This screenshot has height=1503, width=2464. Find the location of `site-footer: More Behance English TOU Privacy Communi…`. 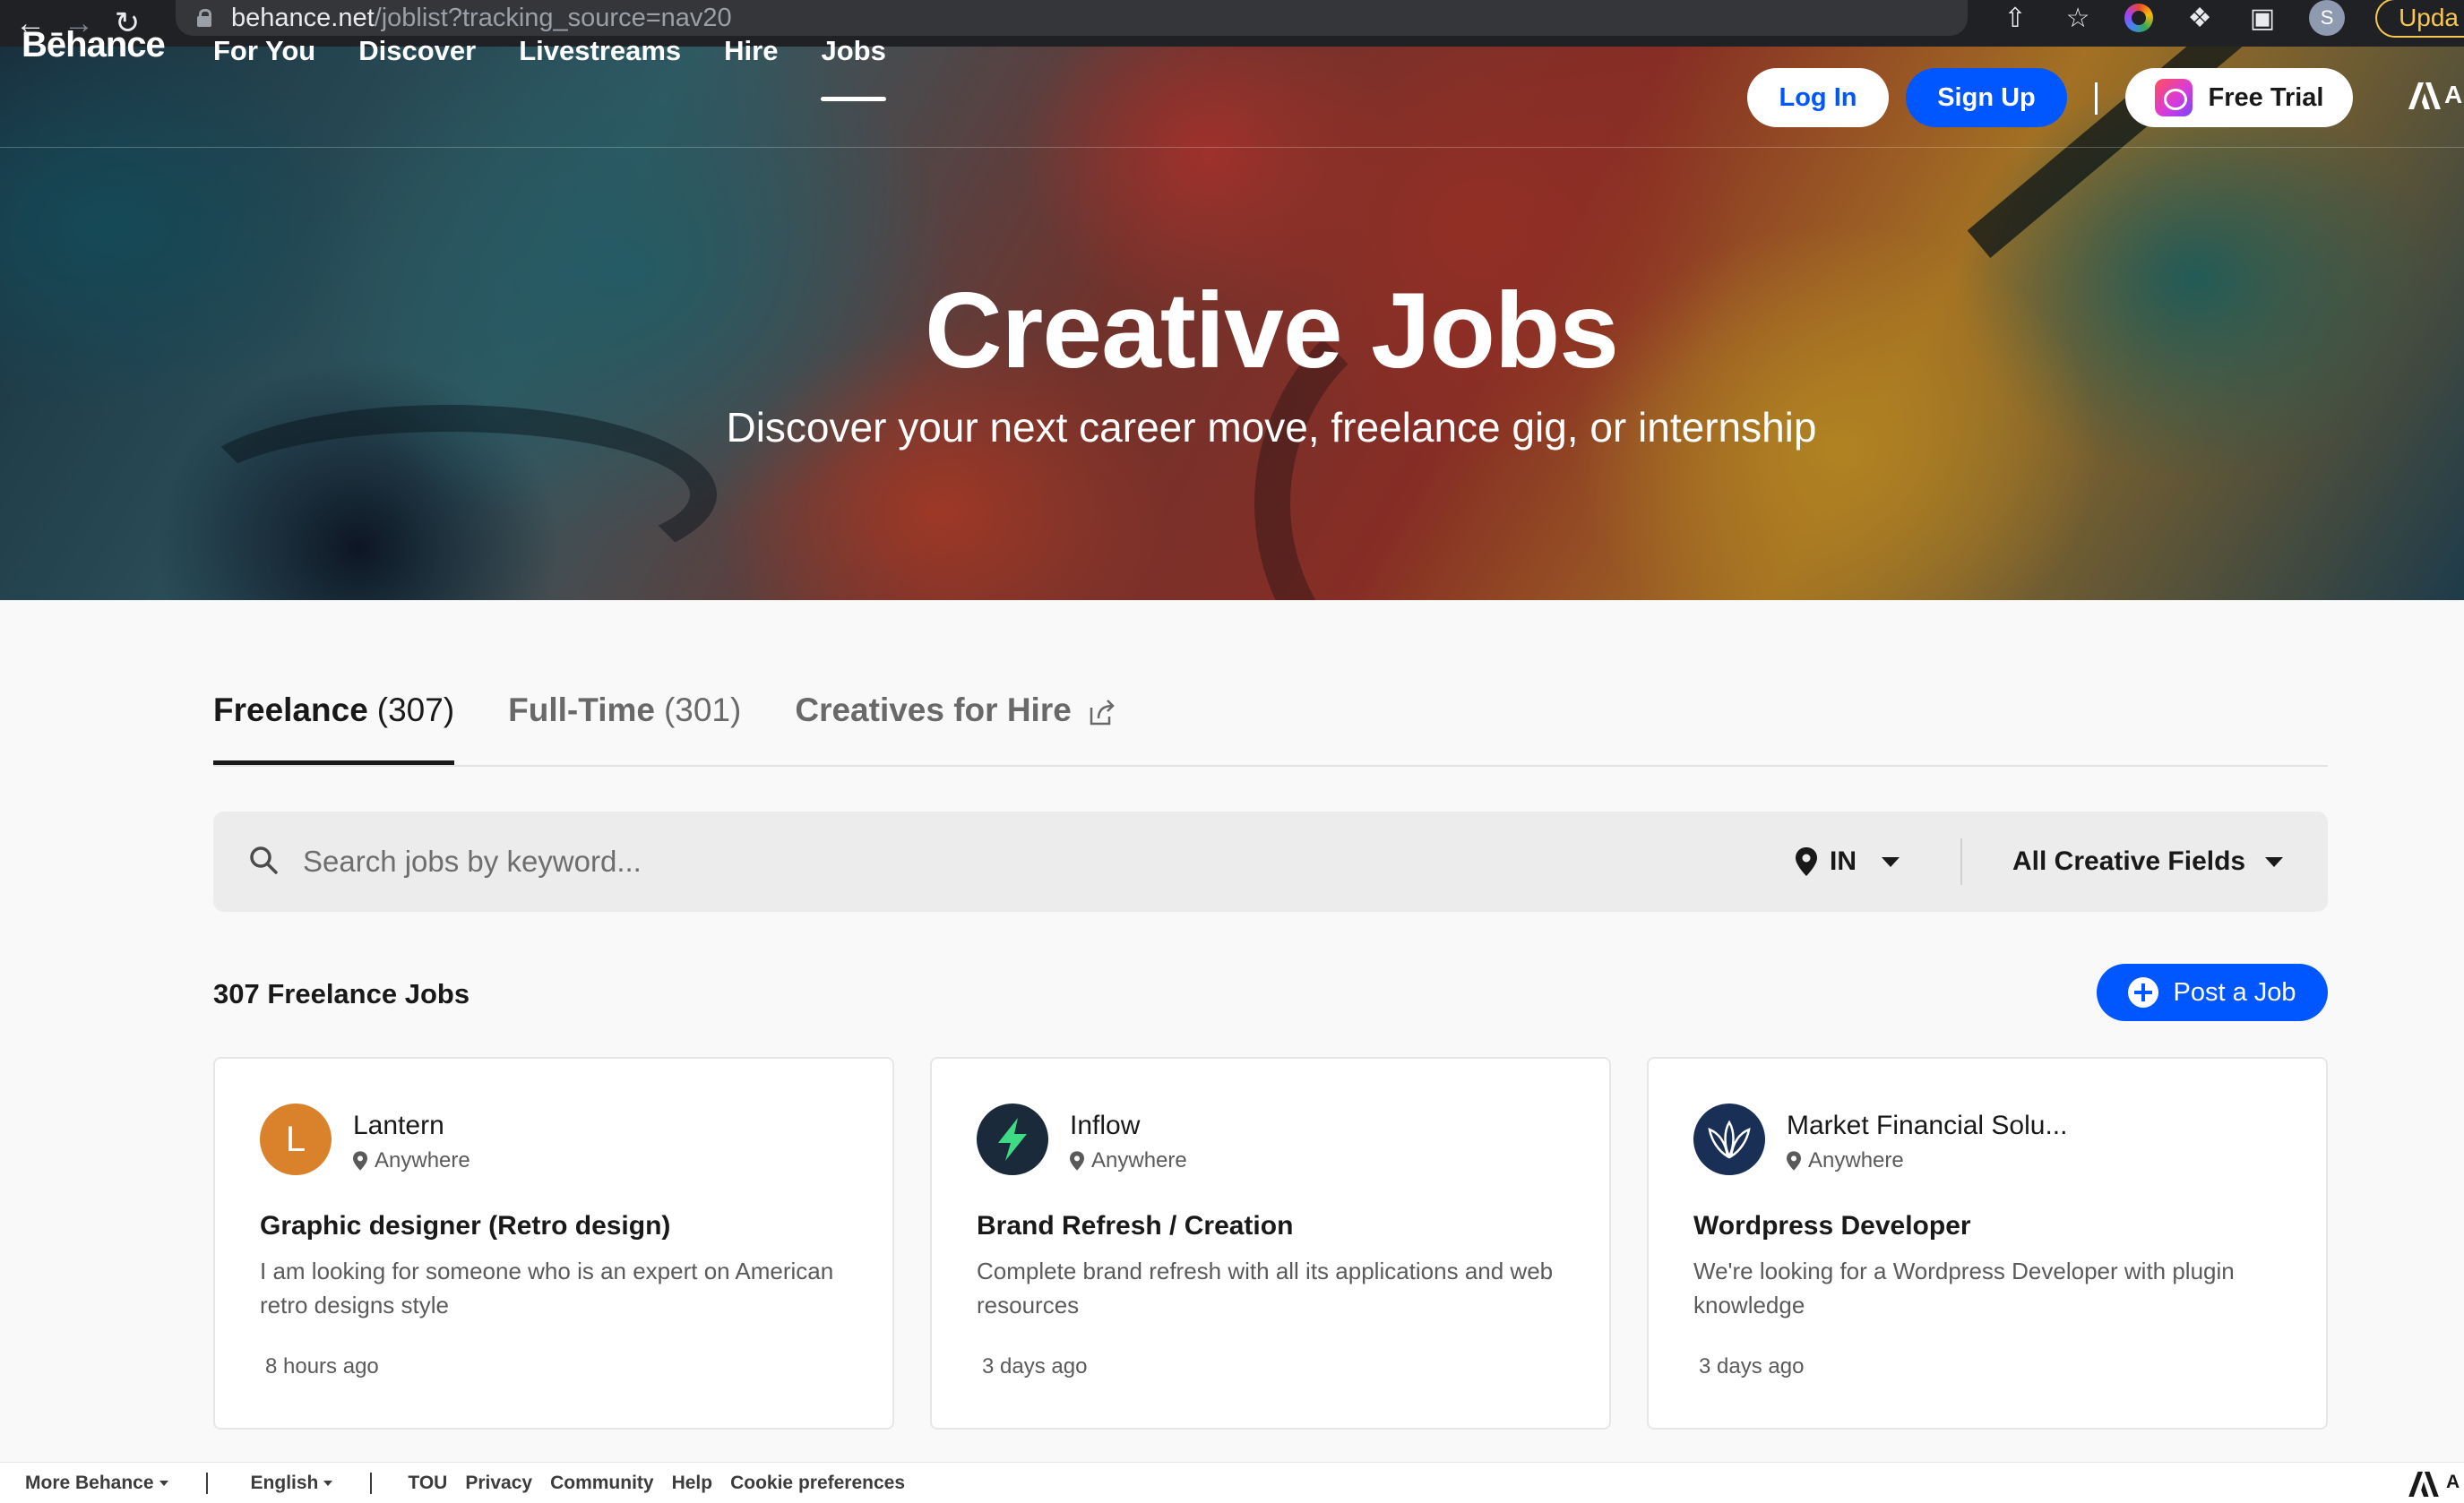

site-footer: More Behance English TOU Privacy Communi… is located at coordinates (1232, 1482).